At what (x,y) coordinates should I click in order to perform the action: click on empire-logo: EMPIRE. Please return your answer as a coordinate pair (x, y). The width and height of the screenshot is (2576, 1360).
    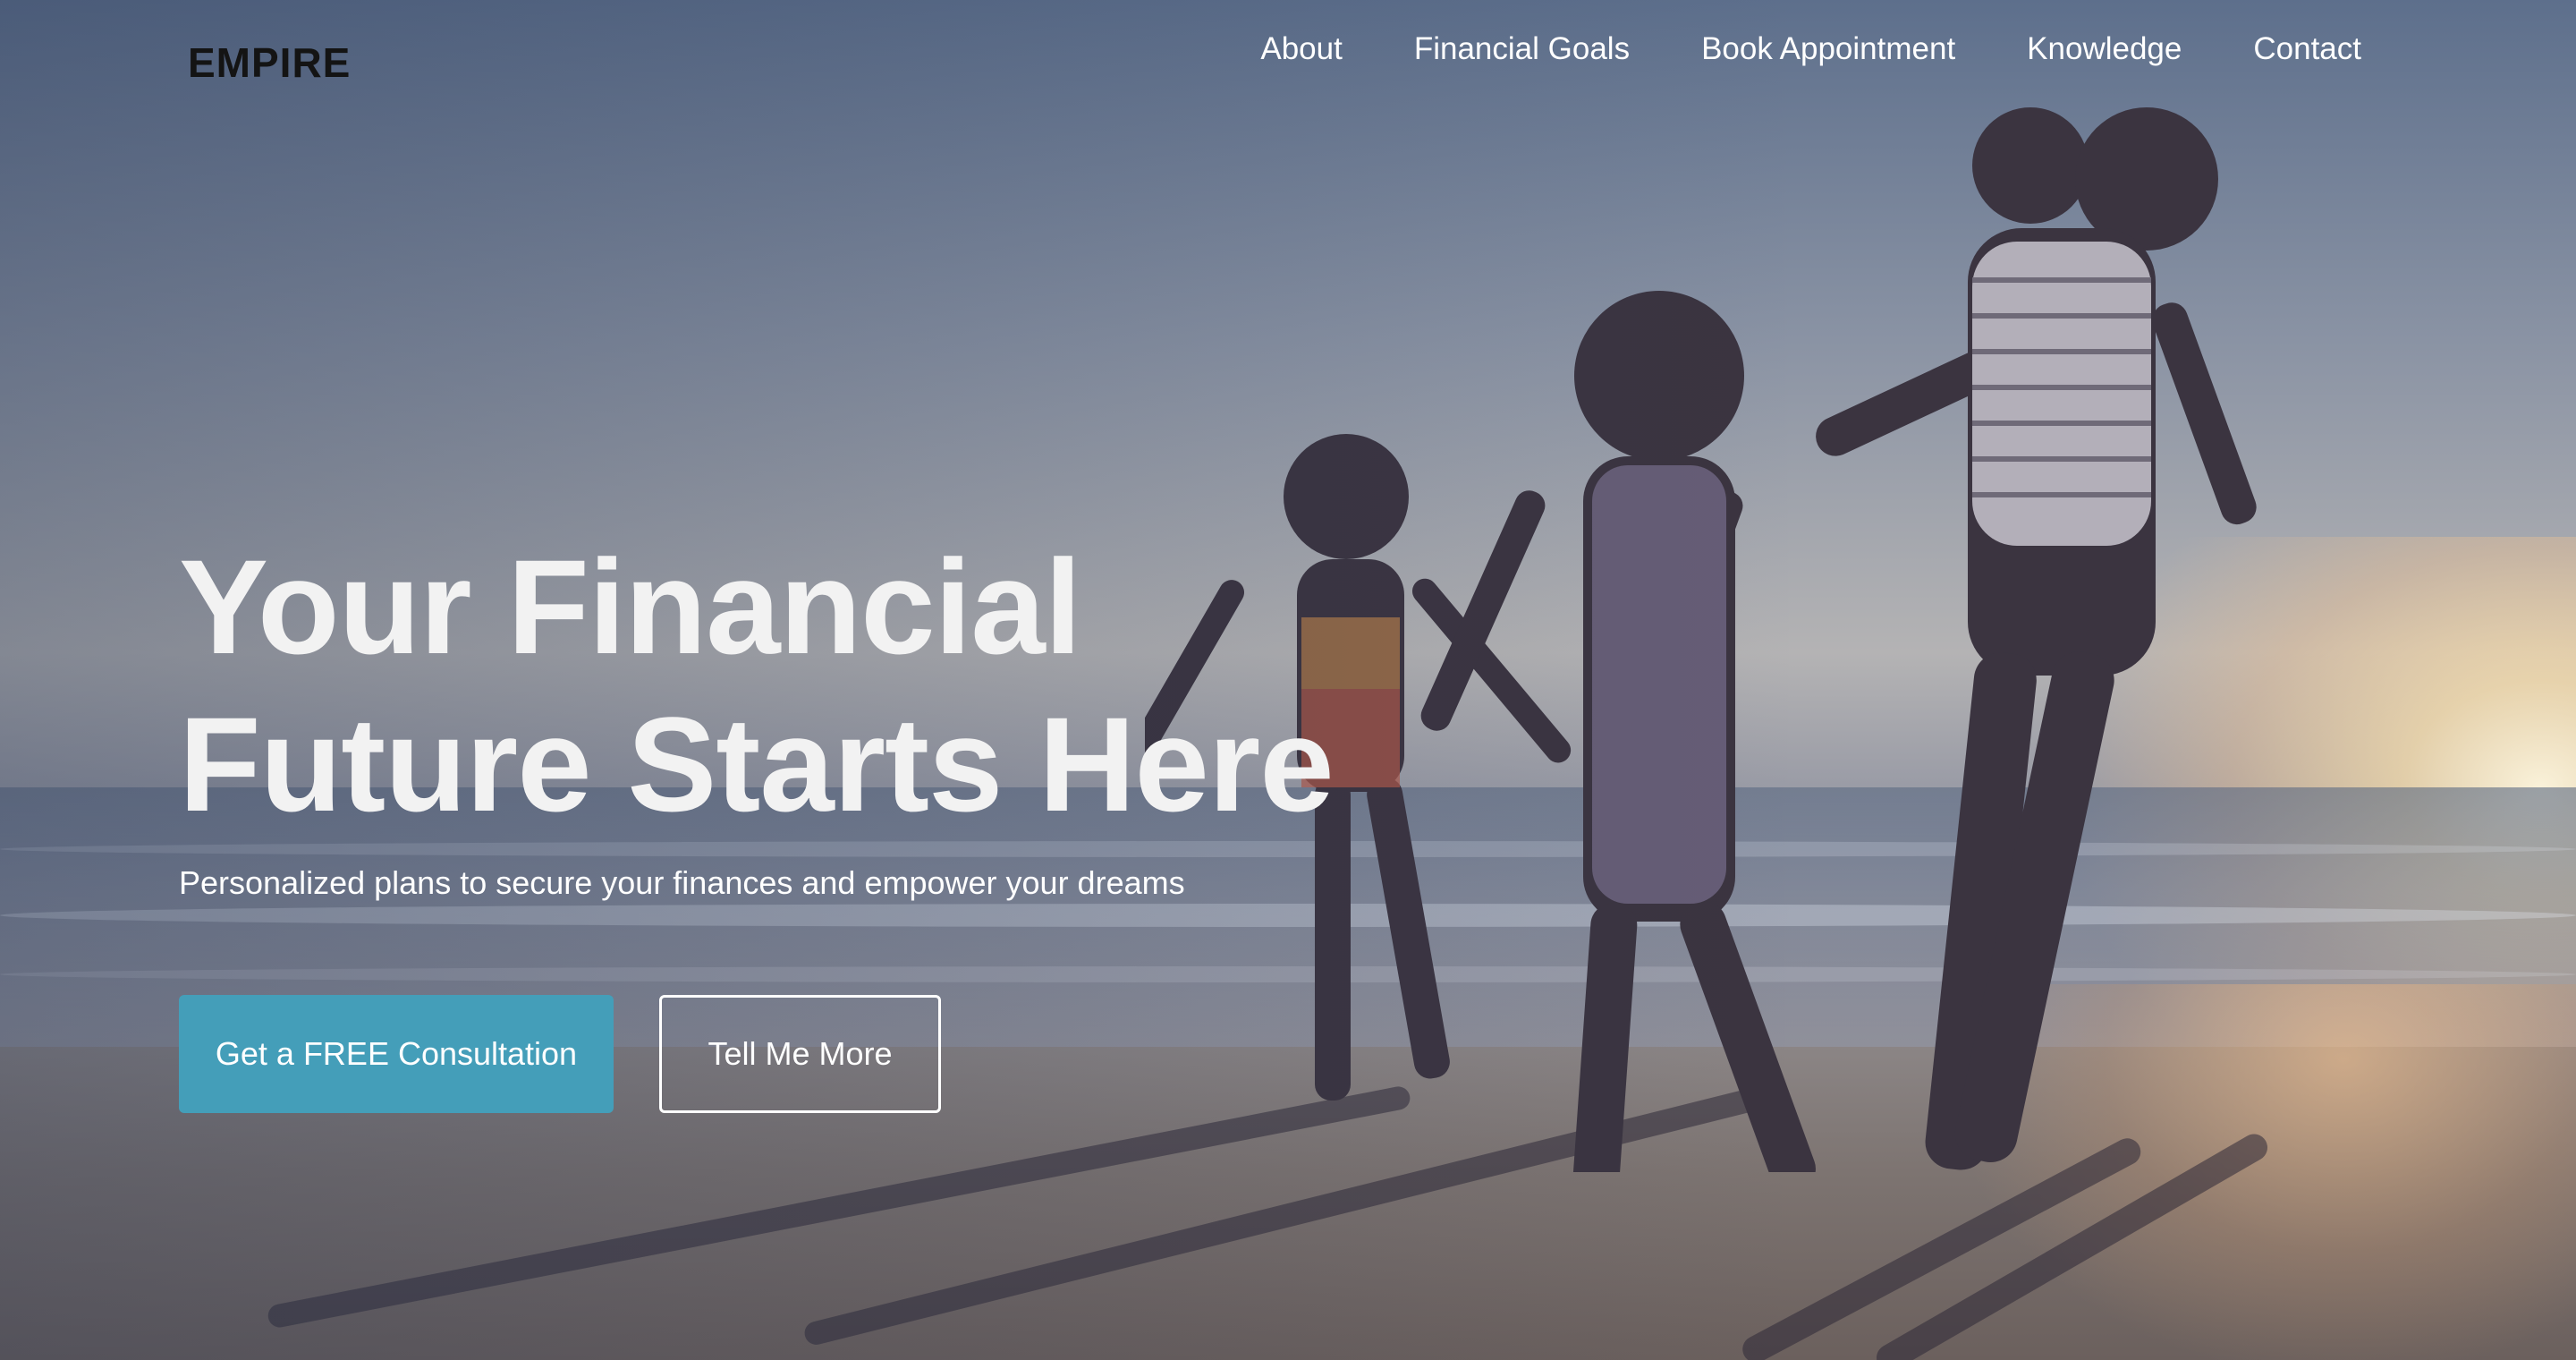
    Looking at the image, I should click on (269, 63).